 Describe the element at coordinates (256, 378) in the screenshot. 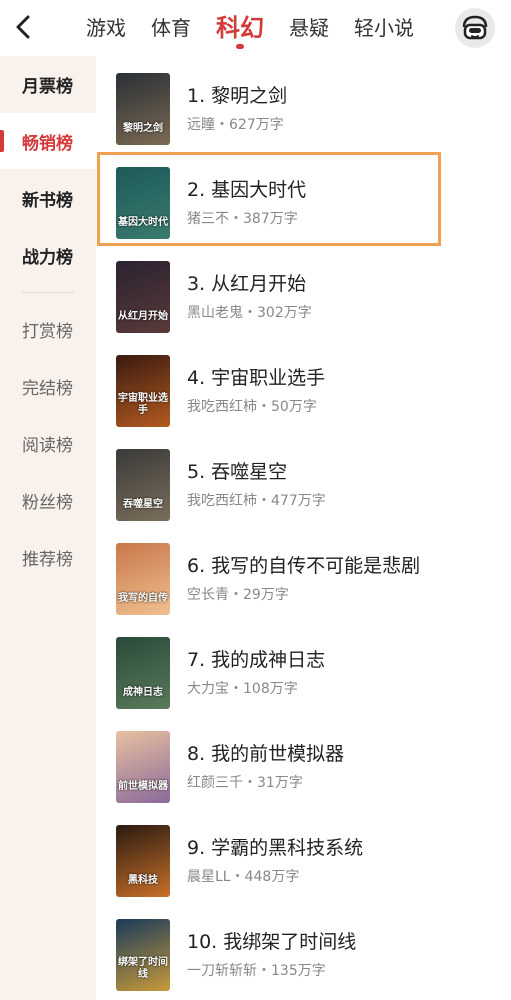

I see `book-title: 4. 宇宙职业选手` at that location.